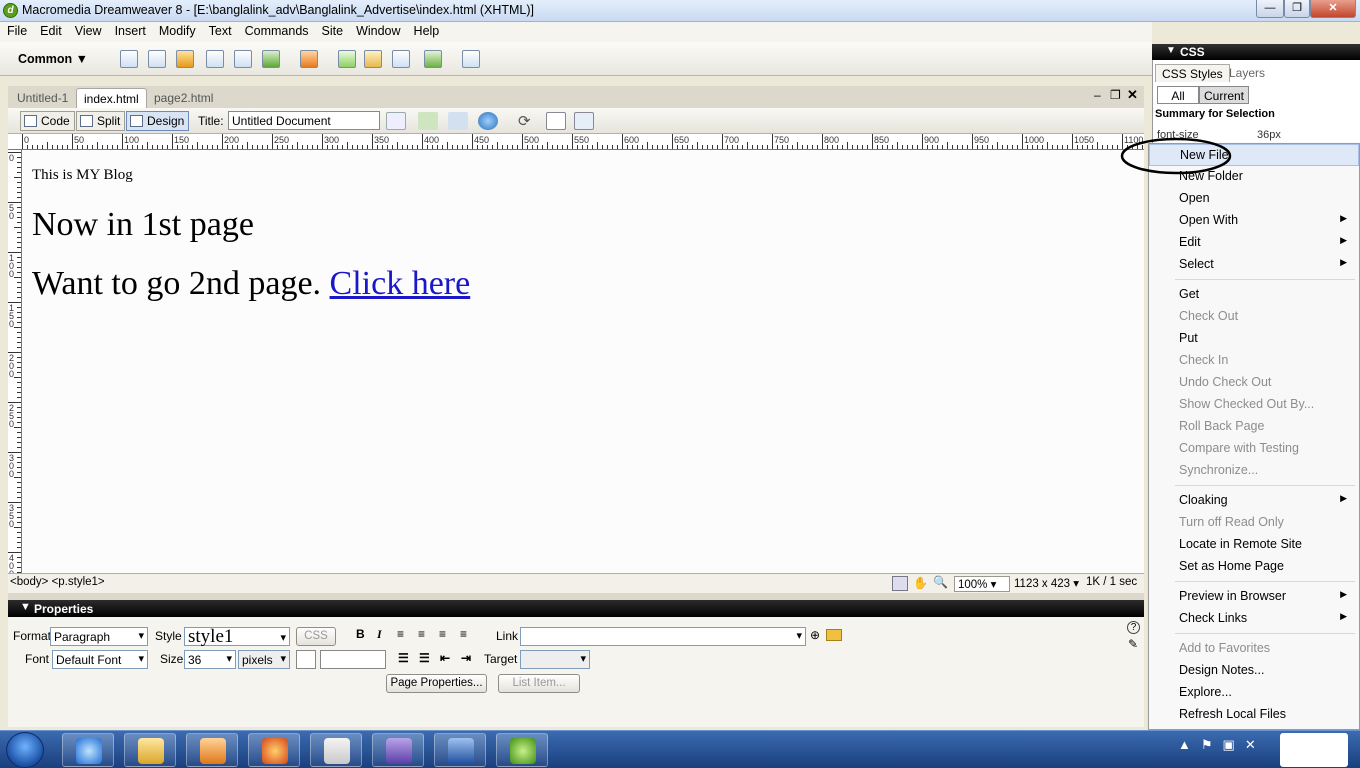  I want to click on menu-item-refresh-local-files: Refresh Local Files, so click(1254, 715).